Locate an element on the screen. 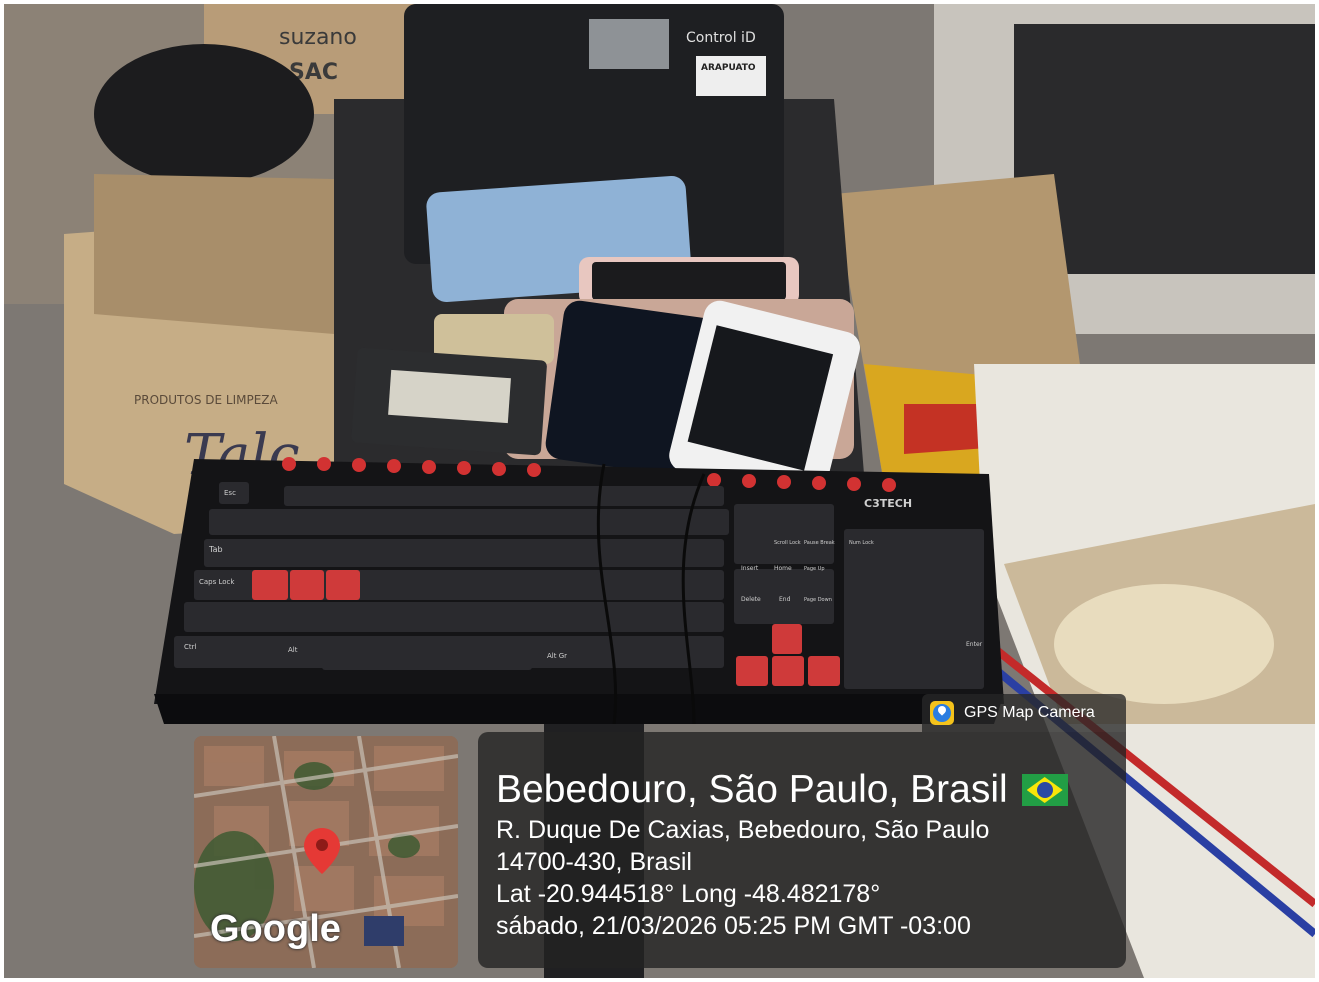 The image size is (1319, 982). keyboard-brand-text: C3TECH is located at coordinates (888, 503).